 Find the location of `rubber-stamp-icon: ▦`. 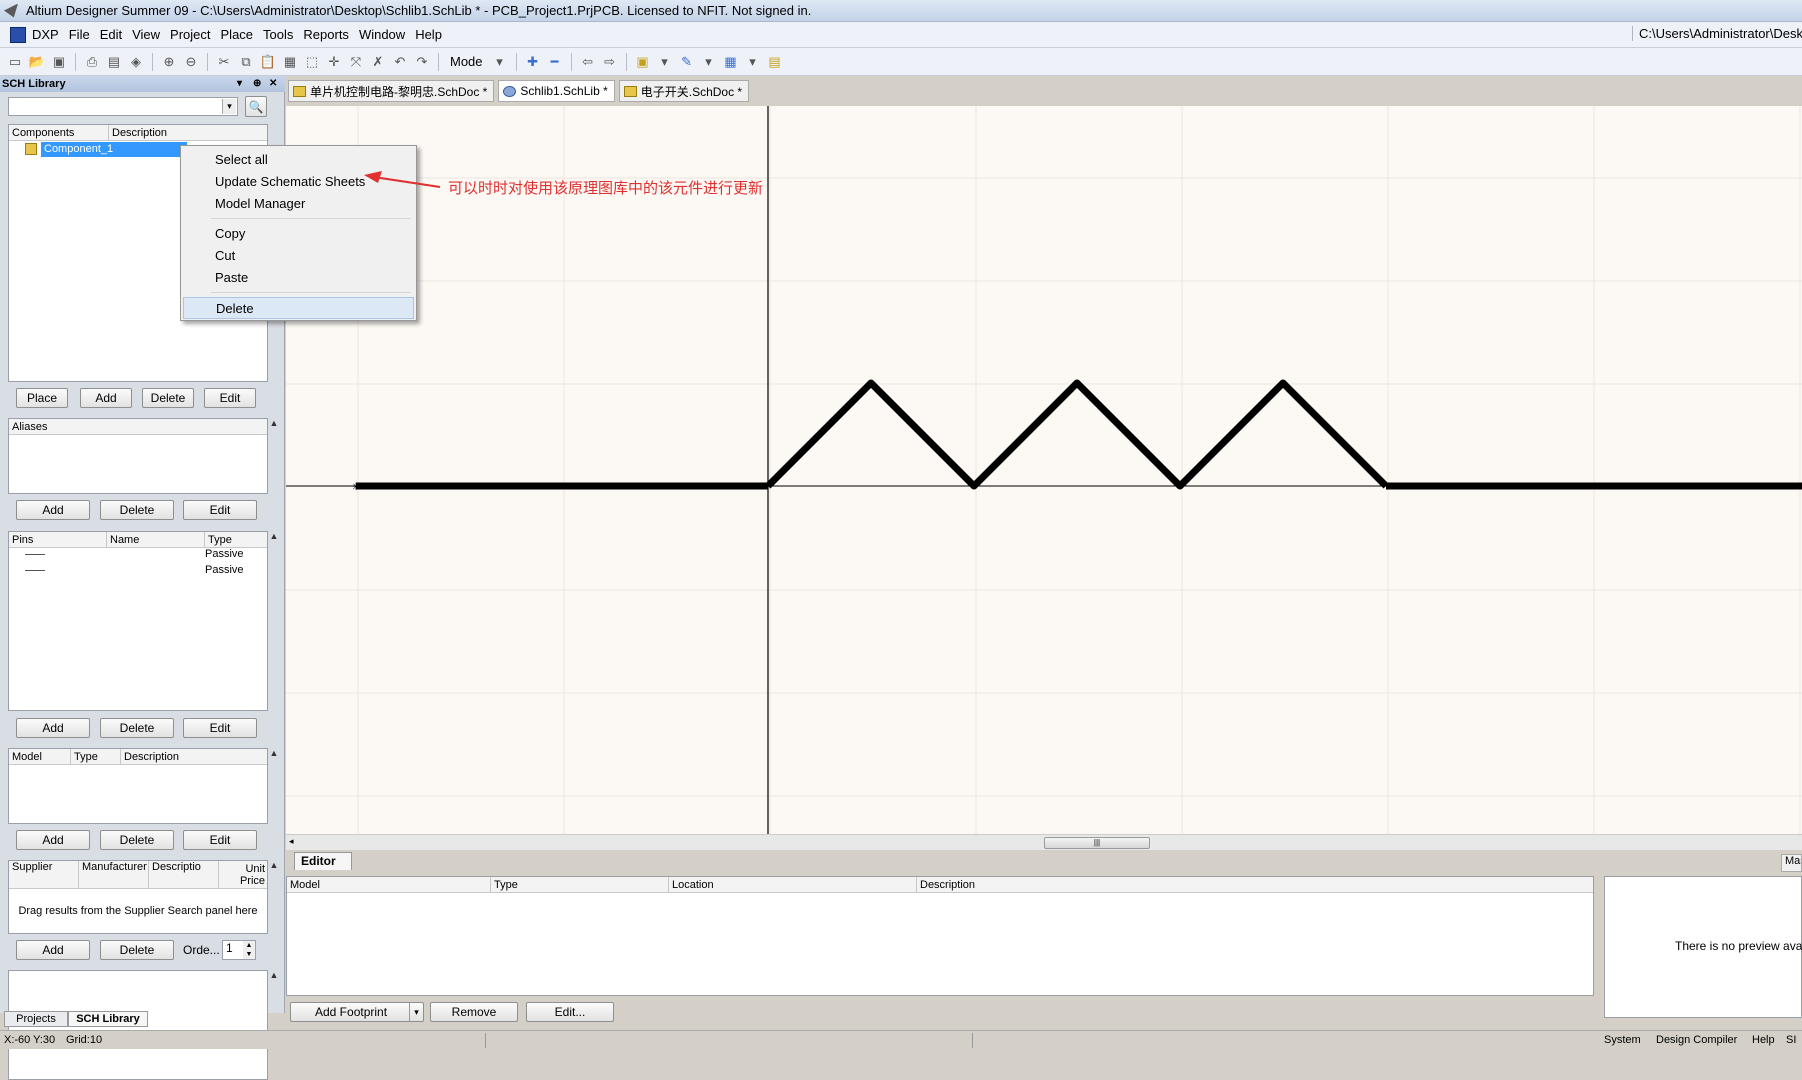

rubber-stamp-icon: ▦ is located at coordinates (290, 62).